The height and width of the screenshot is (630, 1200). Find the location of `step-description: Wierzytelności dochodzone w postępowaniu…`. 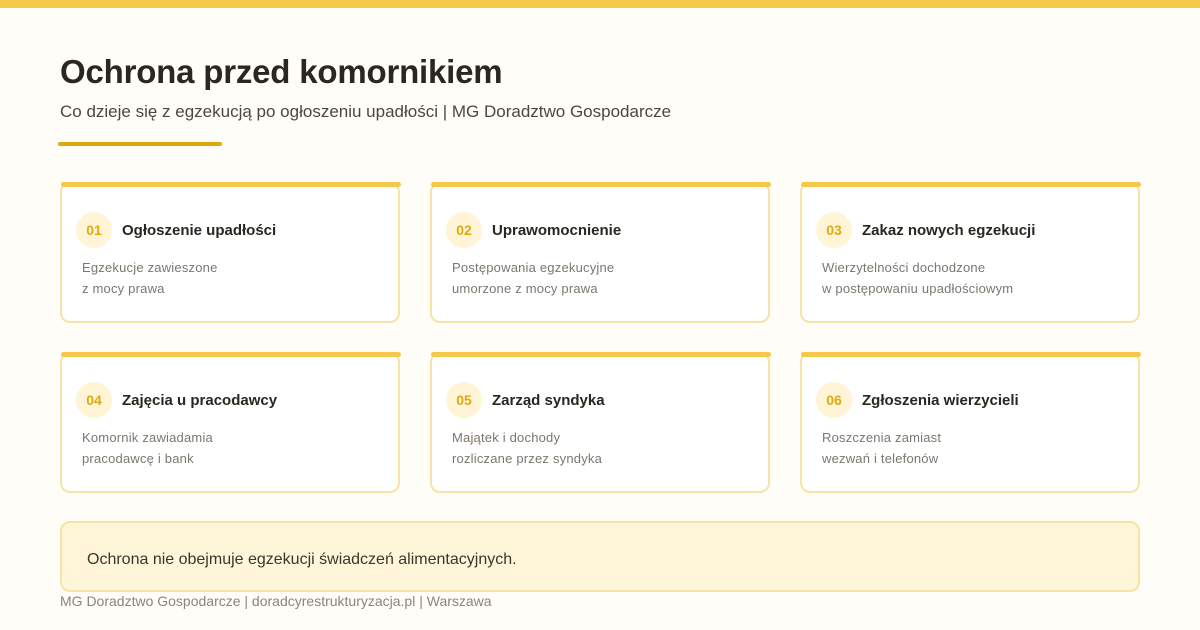

step-description: Wierzytelności dochodzone w postępowaniu… is located at coordinates (918, 278).